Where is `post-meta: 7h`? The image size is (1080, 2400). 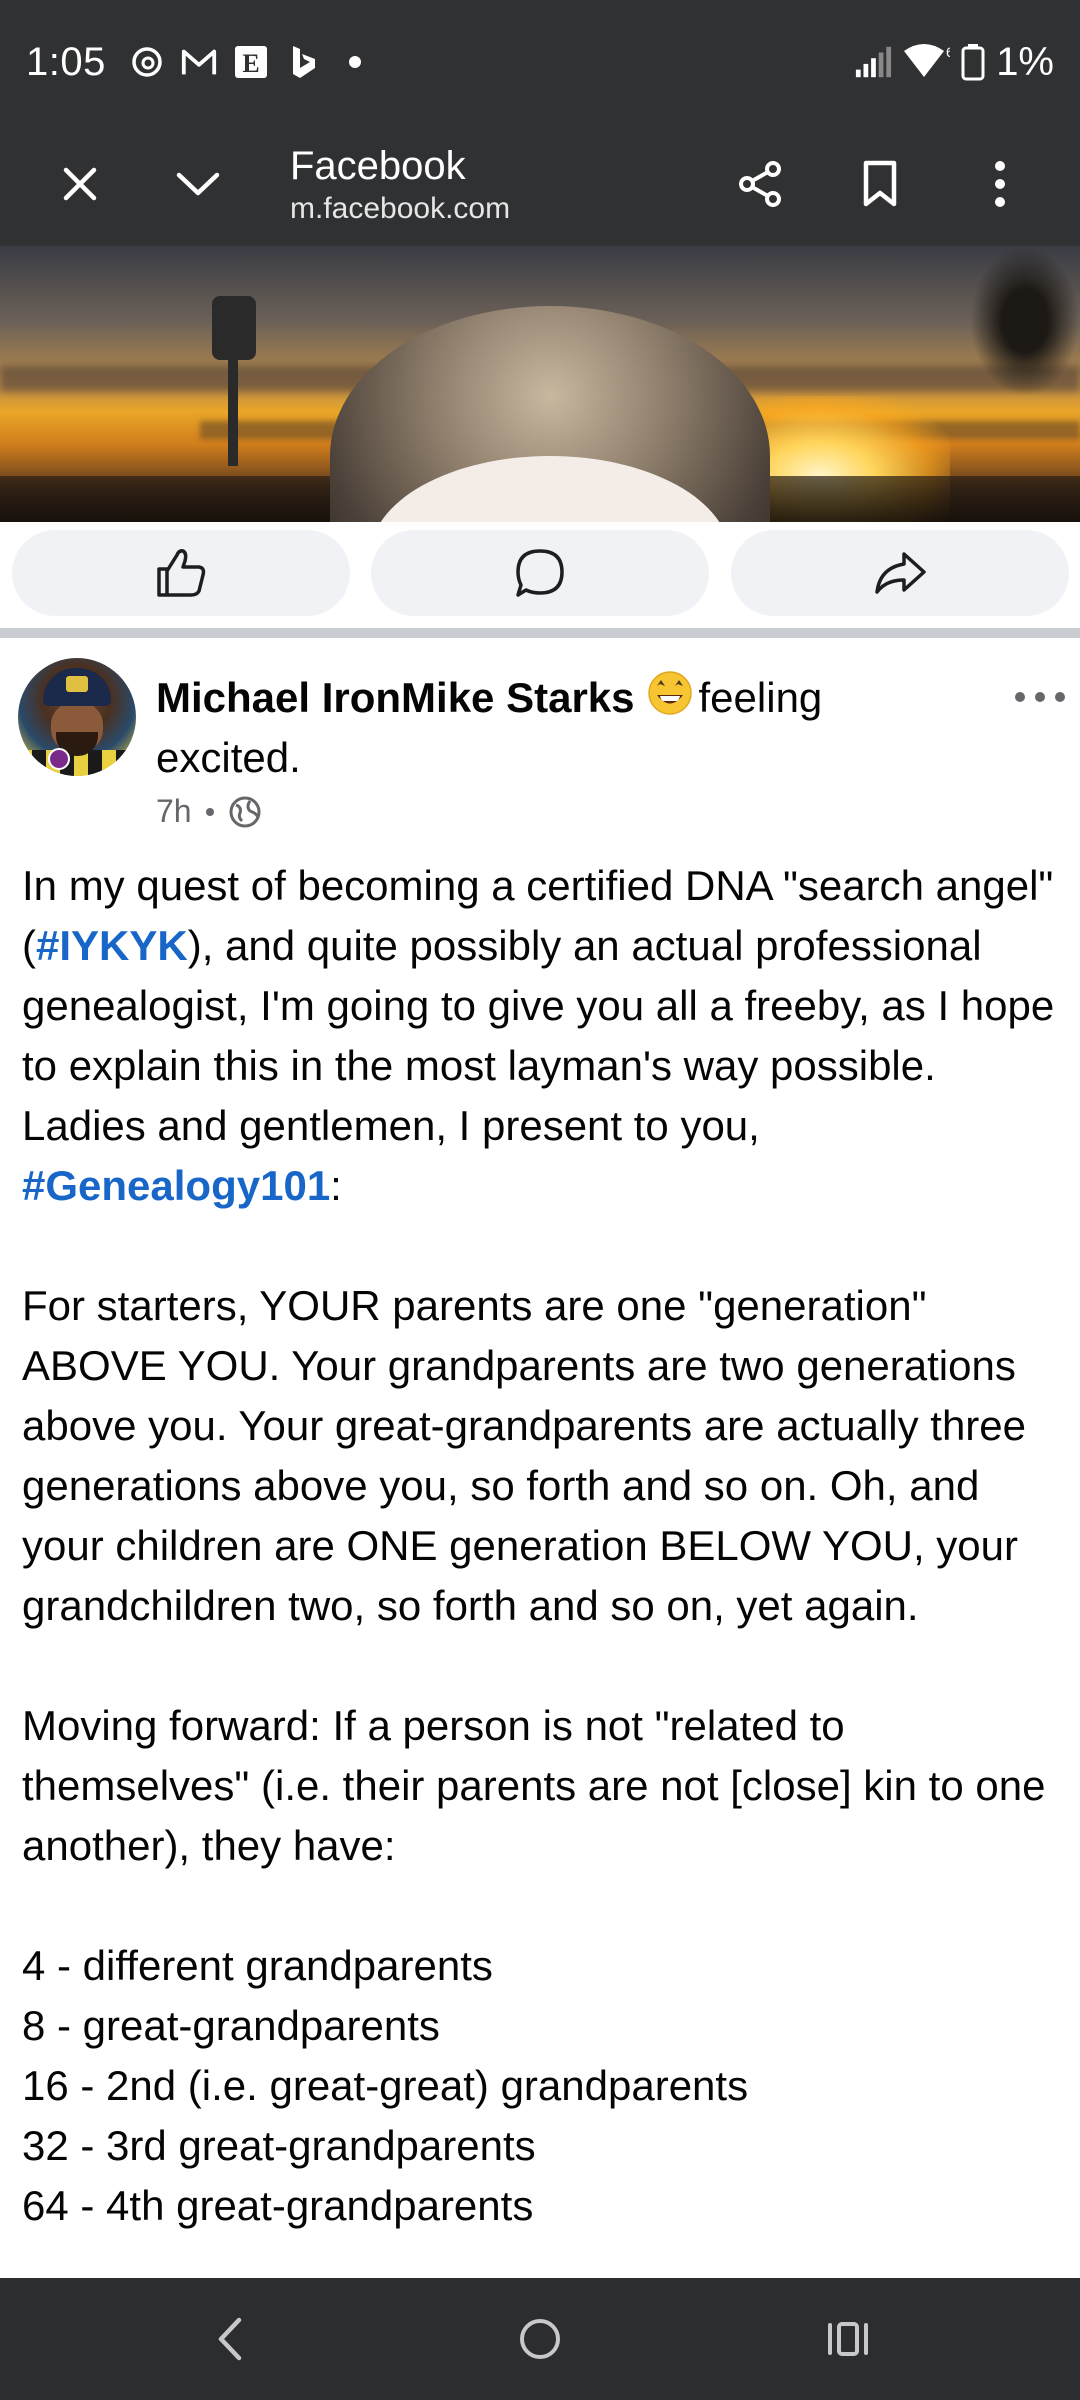
post-meta: 7h is located at coordinates (209, 811).